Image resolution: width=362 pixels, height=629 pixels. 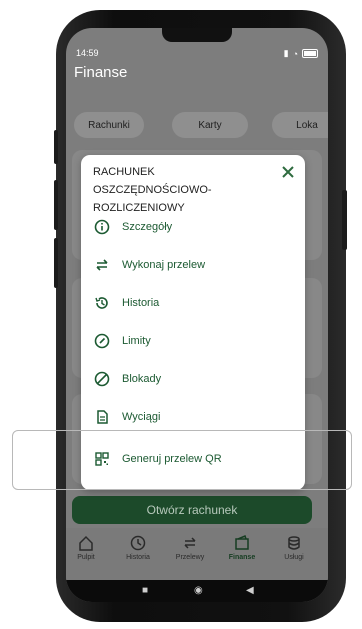 I want to click on menu-item-historia: Historia, so click(x=193, y=303).